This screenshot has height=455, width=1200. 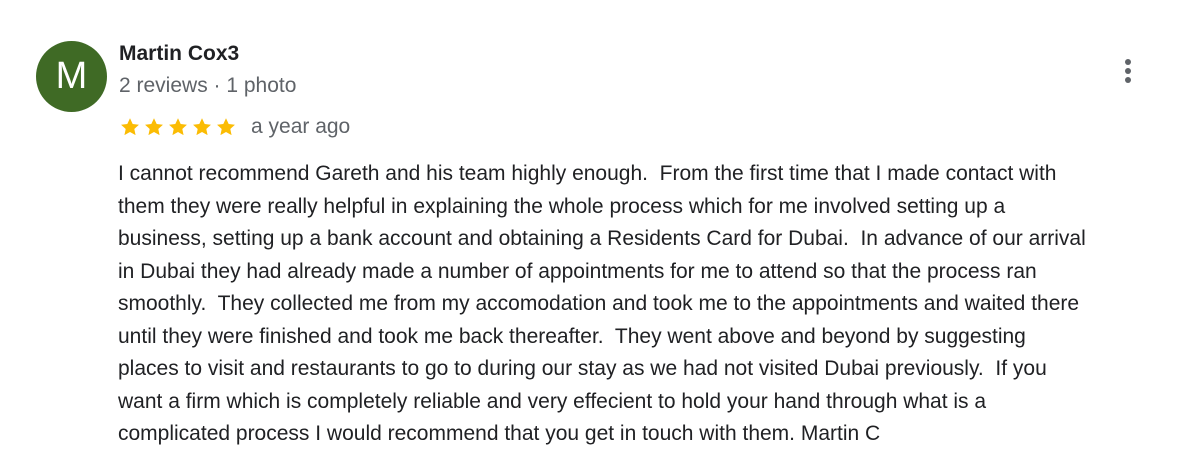 What do you see at coordinates (301, 126) in the screenshot?
I see `review-time: a year ago` at bounding box center [301, 126].